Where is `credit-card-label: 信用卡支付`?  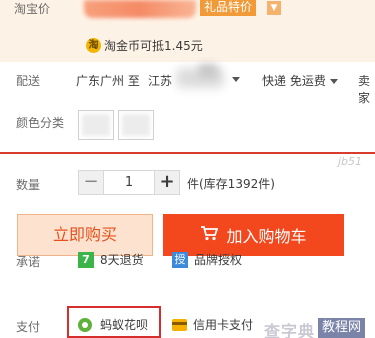 credit-card-label: 信用卡支付 is located at coordinates (223, 325).